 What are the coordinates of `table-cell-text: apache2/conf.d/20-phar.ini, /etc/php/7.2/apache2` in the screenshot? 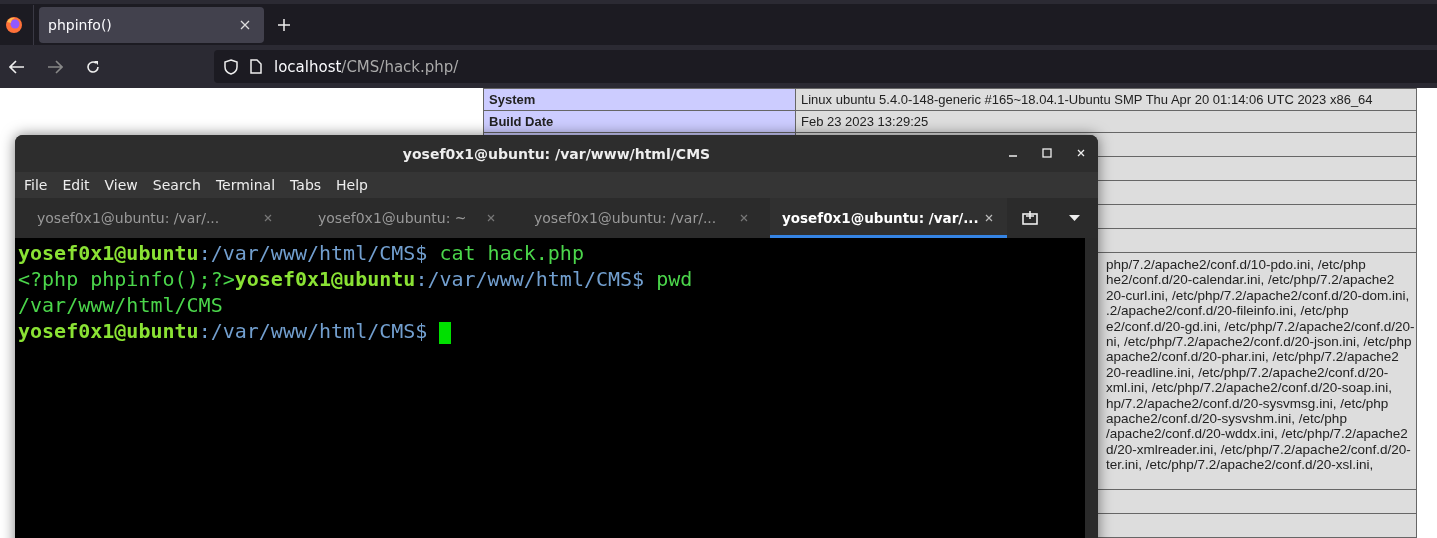 It's located at (1253, 357).